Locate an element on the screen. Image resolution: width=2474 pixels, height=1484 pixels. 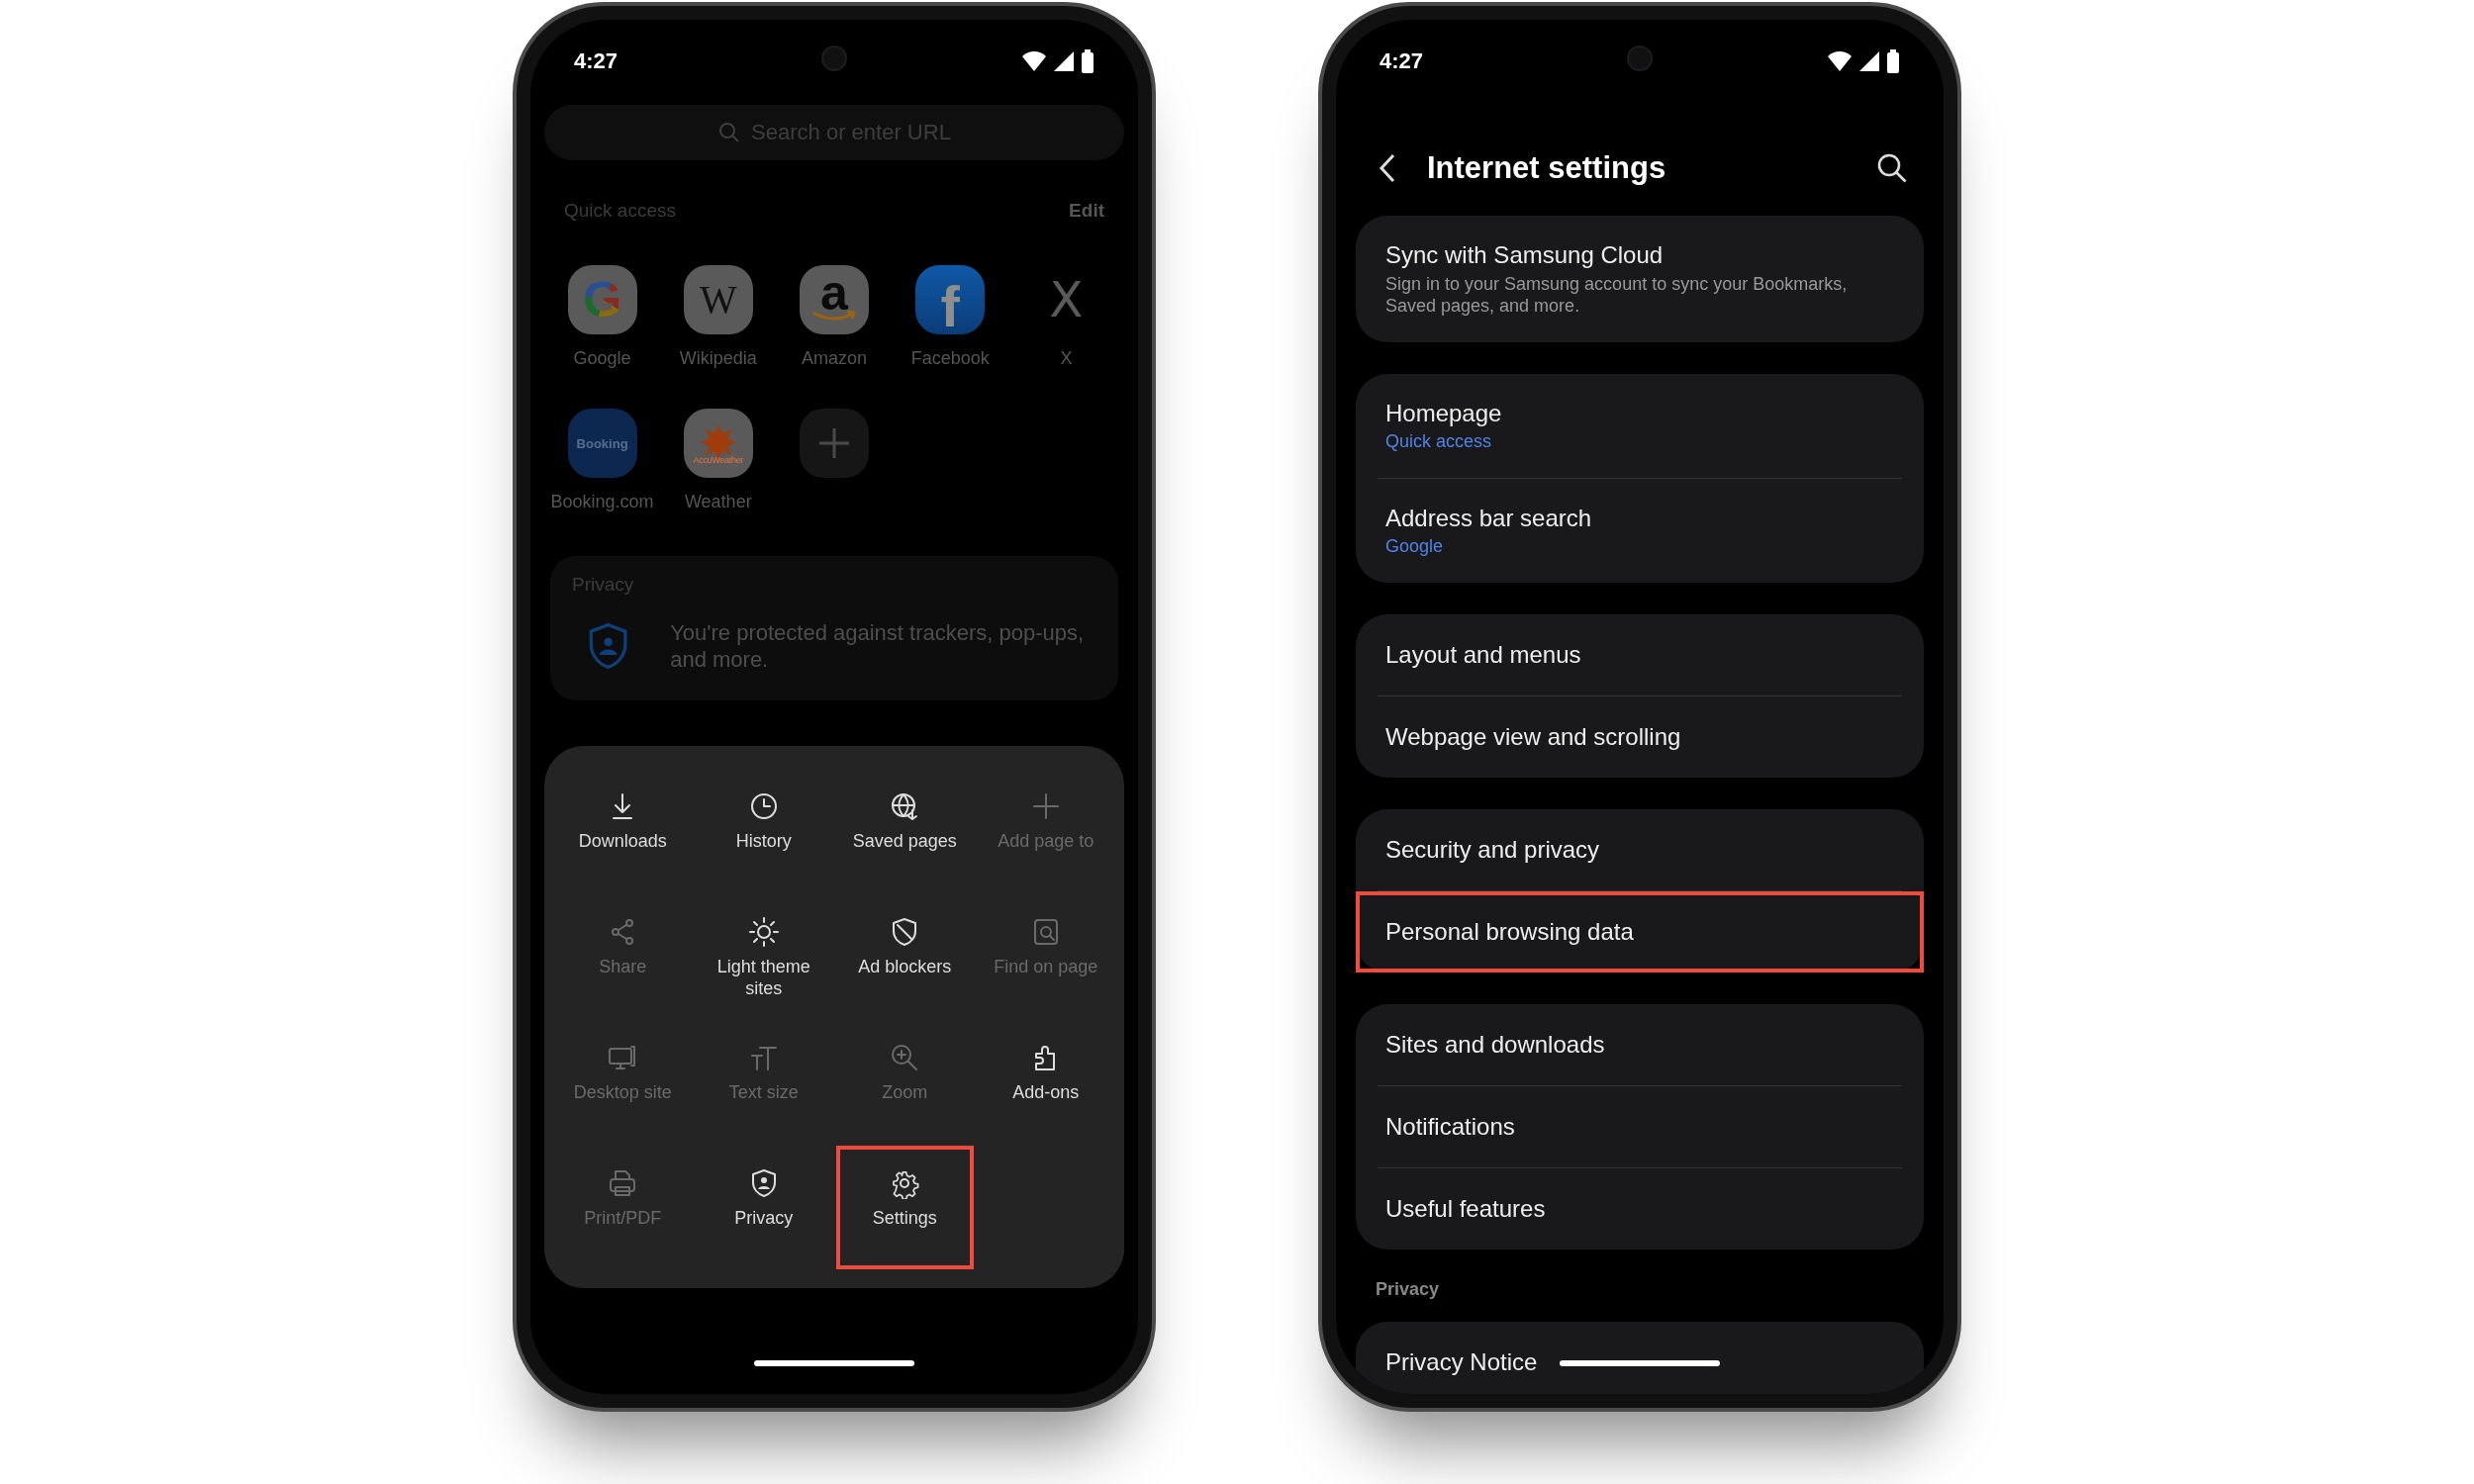
section-title: Privacy is located at coordinates (1409, 1289).